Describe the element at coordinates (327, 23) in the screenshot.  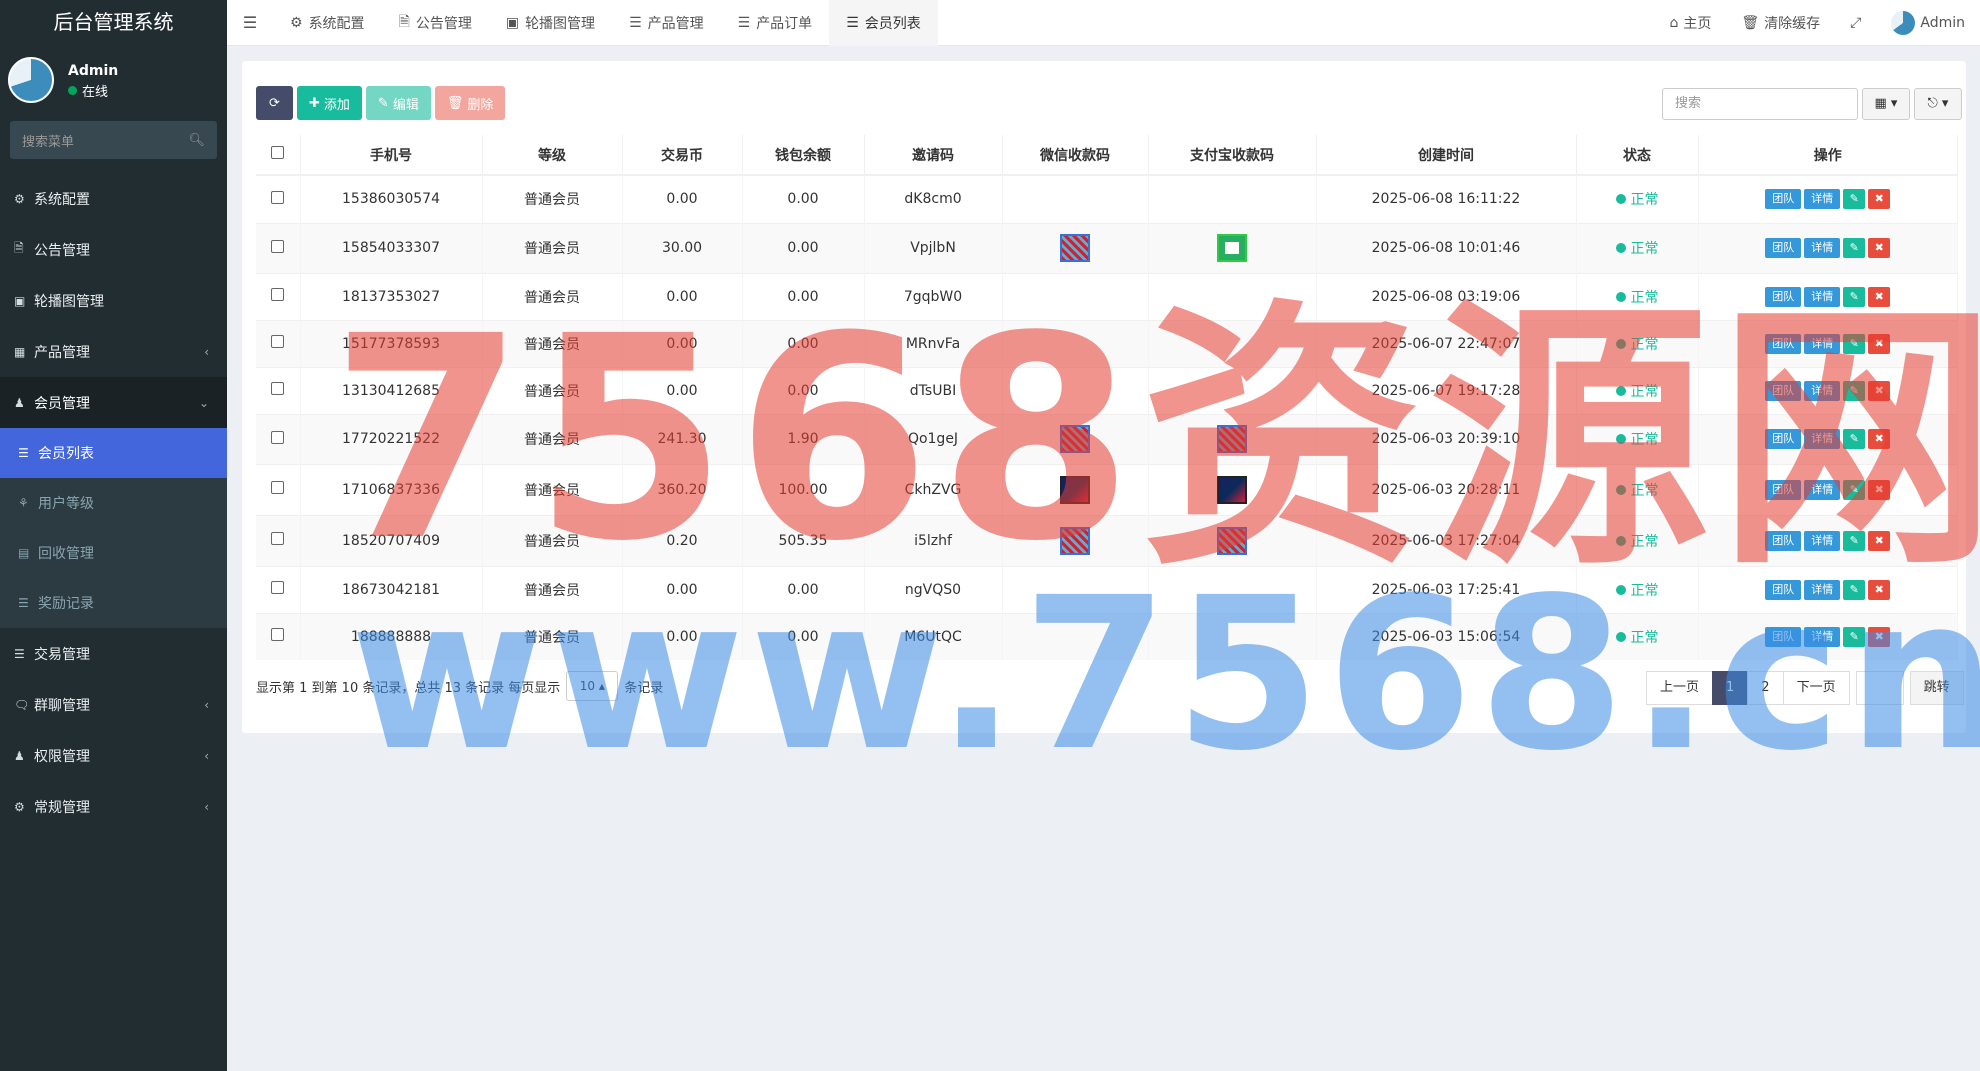
I see `tab-system-config: ⚙ 系统配置` at that location.